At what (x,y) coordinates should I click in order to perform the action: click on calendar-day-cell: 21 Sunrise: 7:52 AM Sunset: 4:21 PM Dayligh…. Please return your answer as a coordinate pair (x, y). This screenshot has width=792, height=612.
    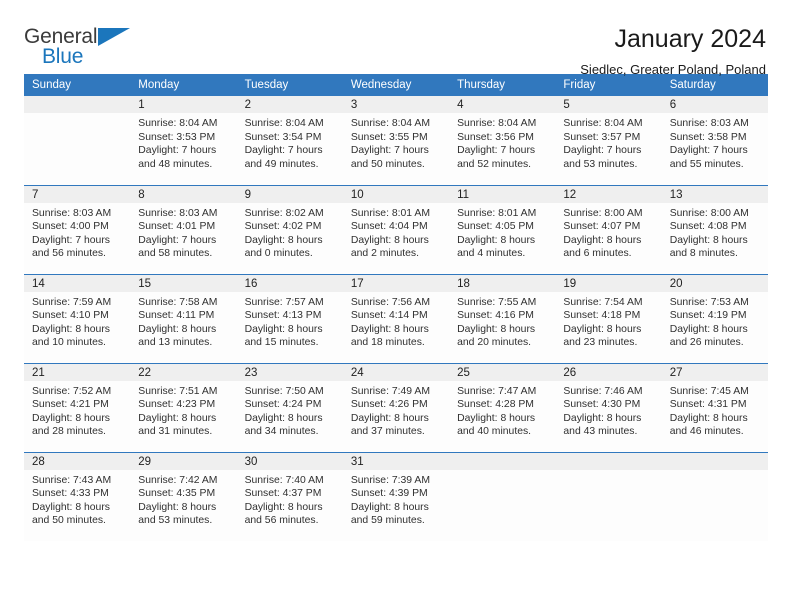
    Looking at the image, I should click on (77, 407).